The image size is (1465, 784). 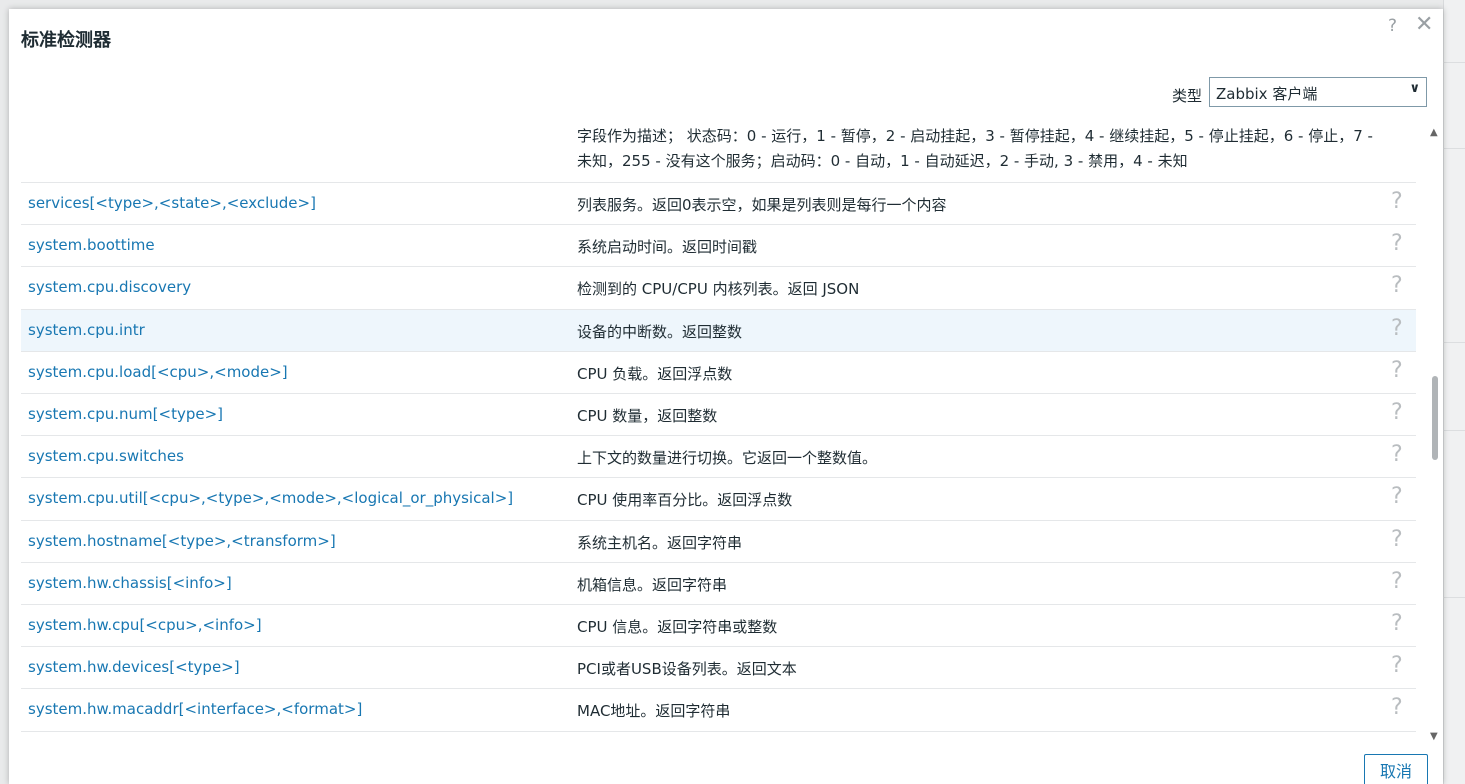 What do you see at coordinates (145, 625) in the screenshot?
I see `item-key-link: system.hw.cpu[<cpu>,<info>]` at bounding box center [145, 625].